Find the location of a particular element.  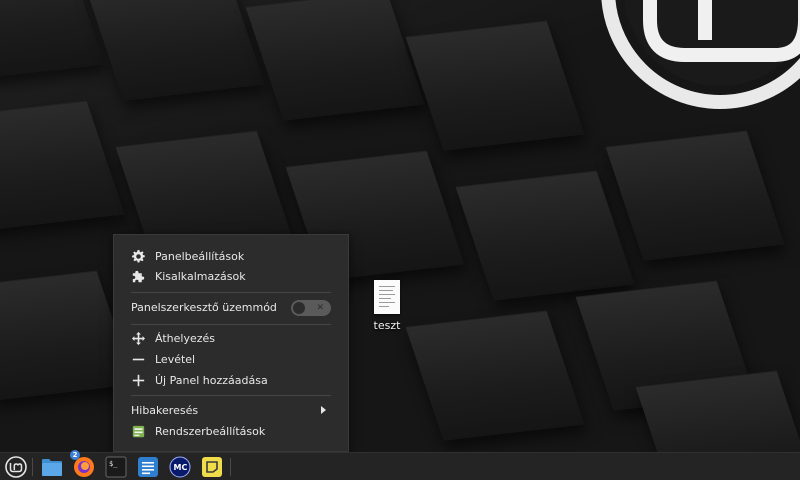

toggle-knob is located at coordinates (299, 308).